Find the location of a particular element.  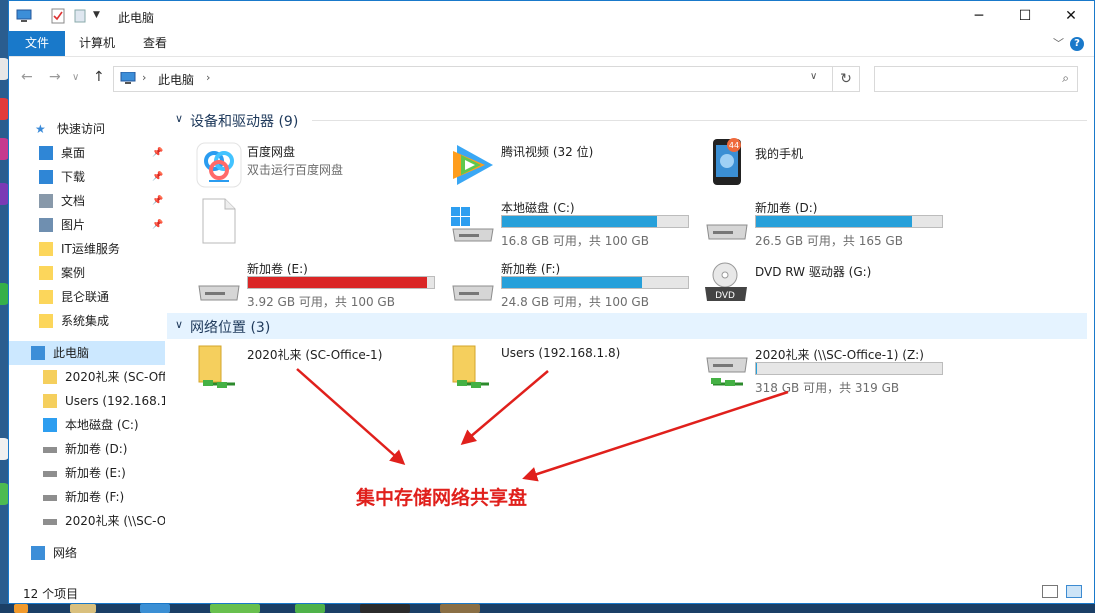

download-icon is located at coordinates (46, 177).